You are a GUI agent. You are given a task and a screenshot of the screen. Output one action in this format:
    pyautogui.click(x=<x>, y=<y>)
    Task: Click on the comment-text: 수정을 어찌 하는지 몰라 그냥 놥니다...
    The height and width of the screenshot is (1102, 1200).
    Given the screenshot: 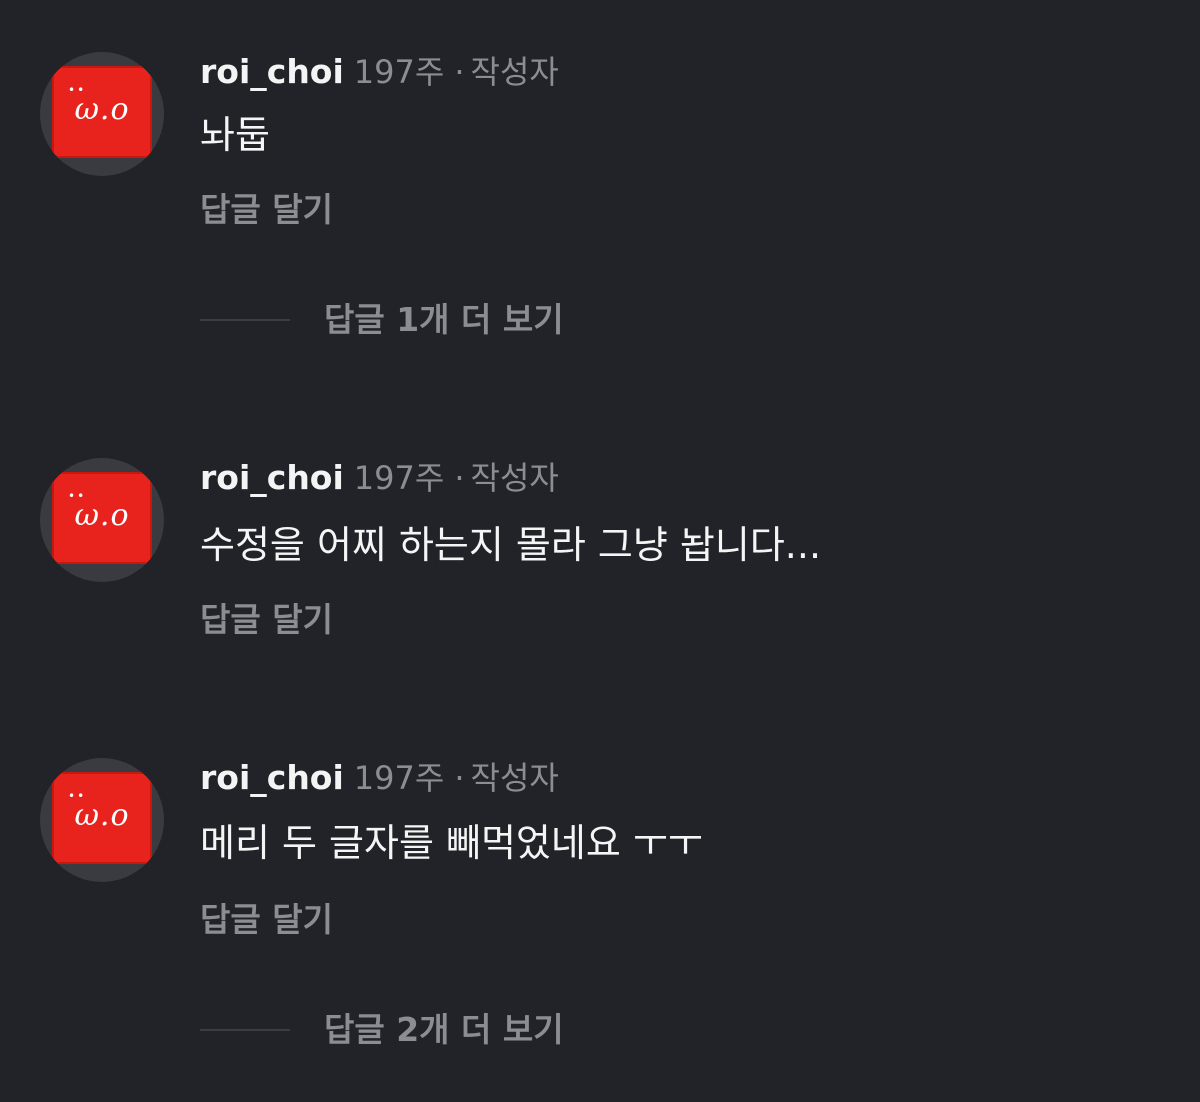 What is the action you would take?
    pyautogui.click(x=511, y=545)
    